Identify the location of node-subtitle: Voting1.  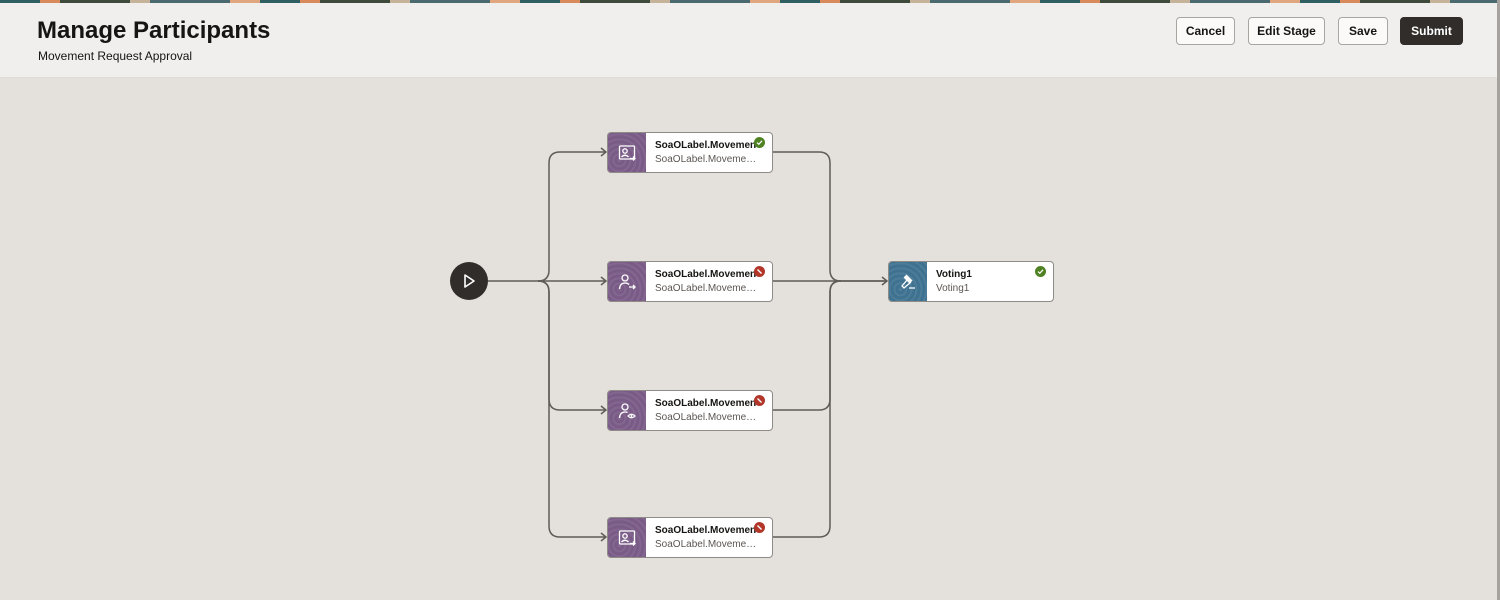
(953, 288).